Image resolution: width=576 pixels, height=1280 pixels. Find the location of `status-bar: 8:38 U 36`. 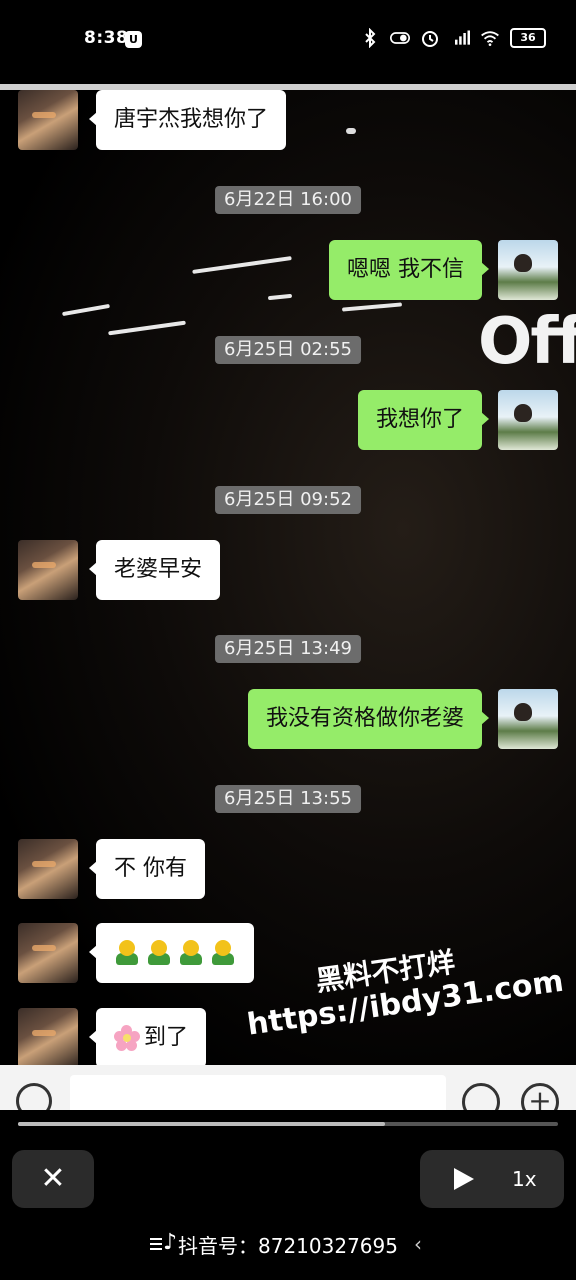

status-bar: 8:38 U 36 is located at coordinates (288, 42).